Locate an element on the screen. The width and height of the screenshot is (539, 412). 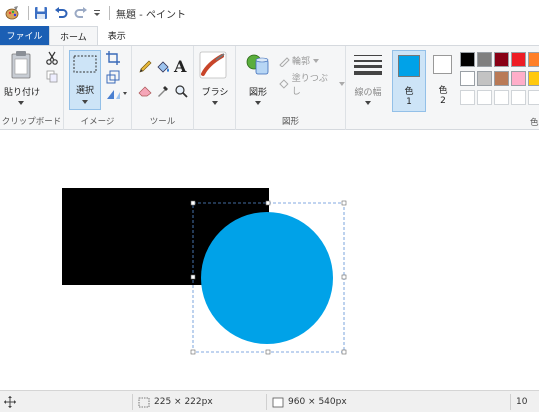
brush-icon is located at coordinates (213, 65).